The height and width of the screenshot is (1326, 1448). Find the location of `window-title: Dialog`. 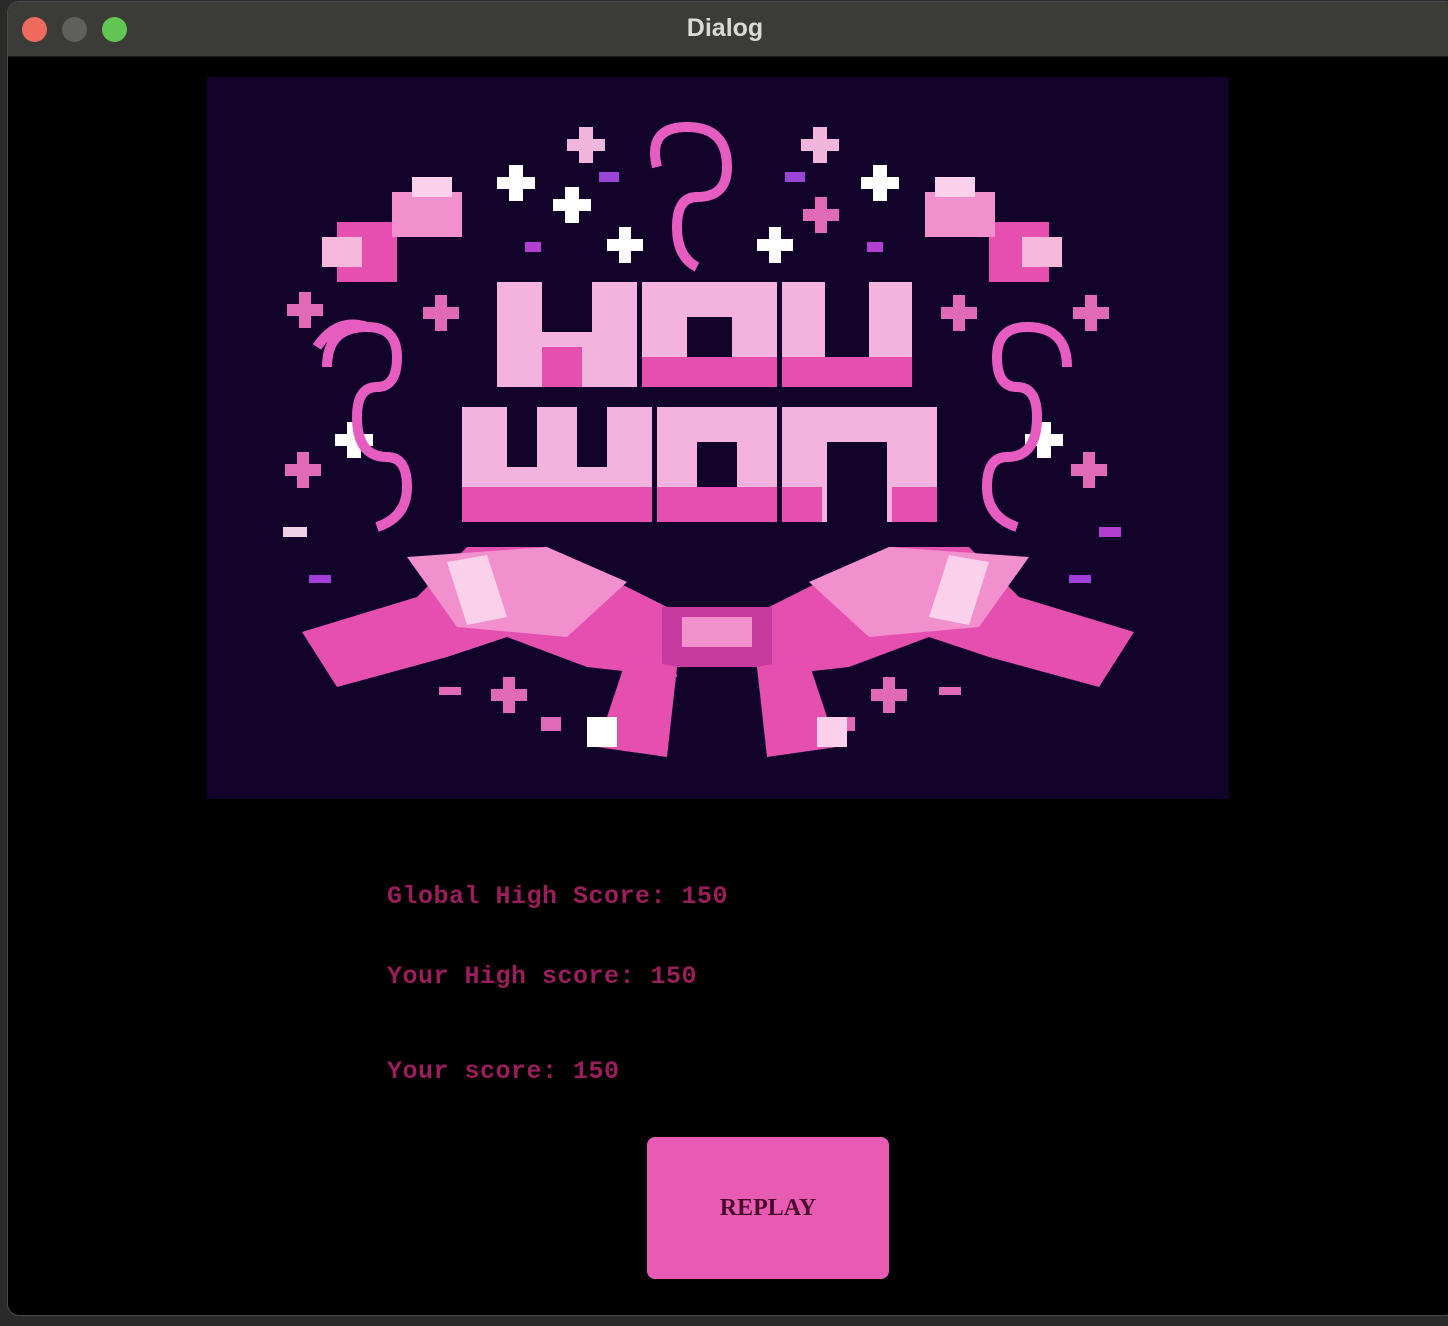

window-title: Dialog is located at coordinates (725, 28).